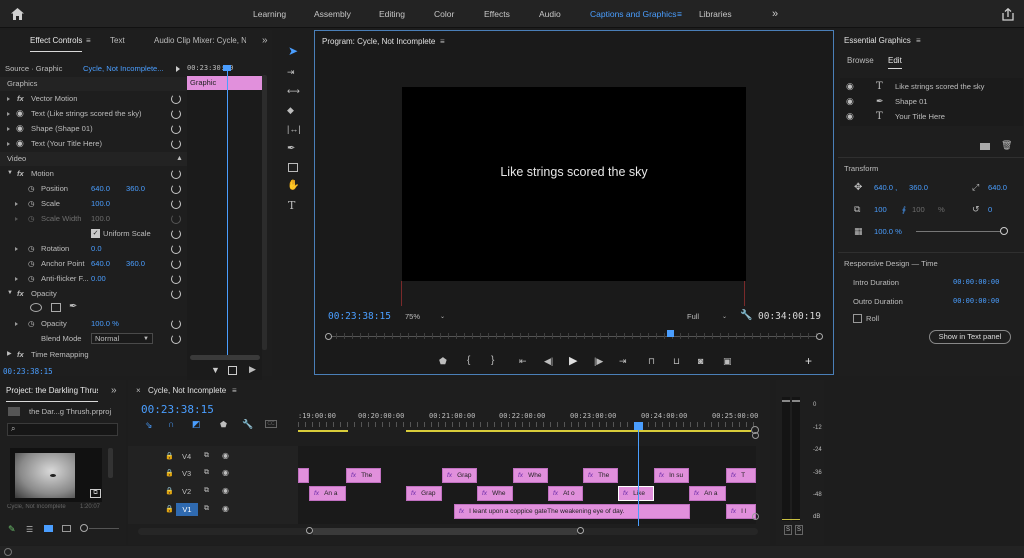  I want to click on ellipse-mask-icon, so click(36, 307).